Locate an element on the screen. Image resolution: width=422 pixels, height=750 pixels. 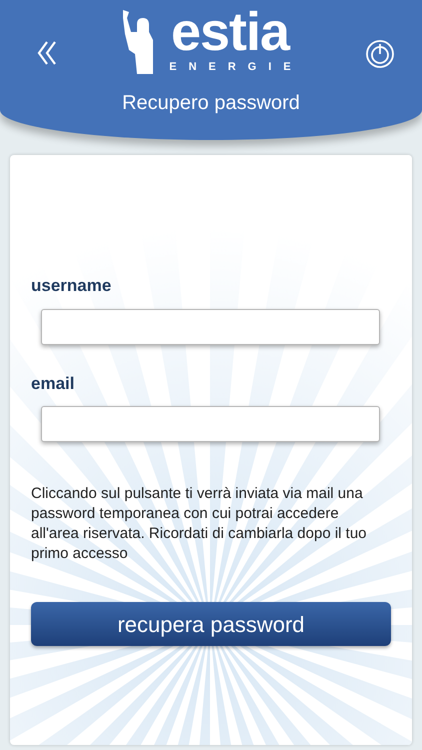
page-title: Recupero password is located at coordinates (211, 103).